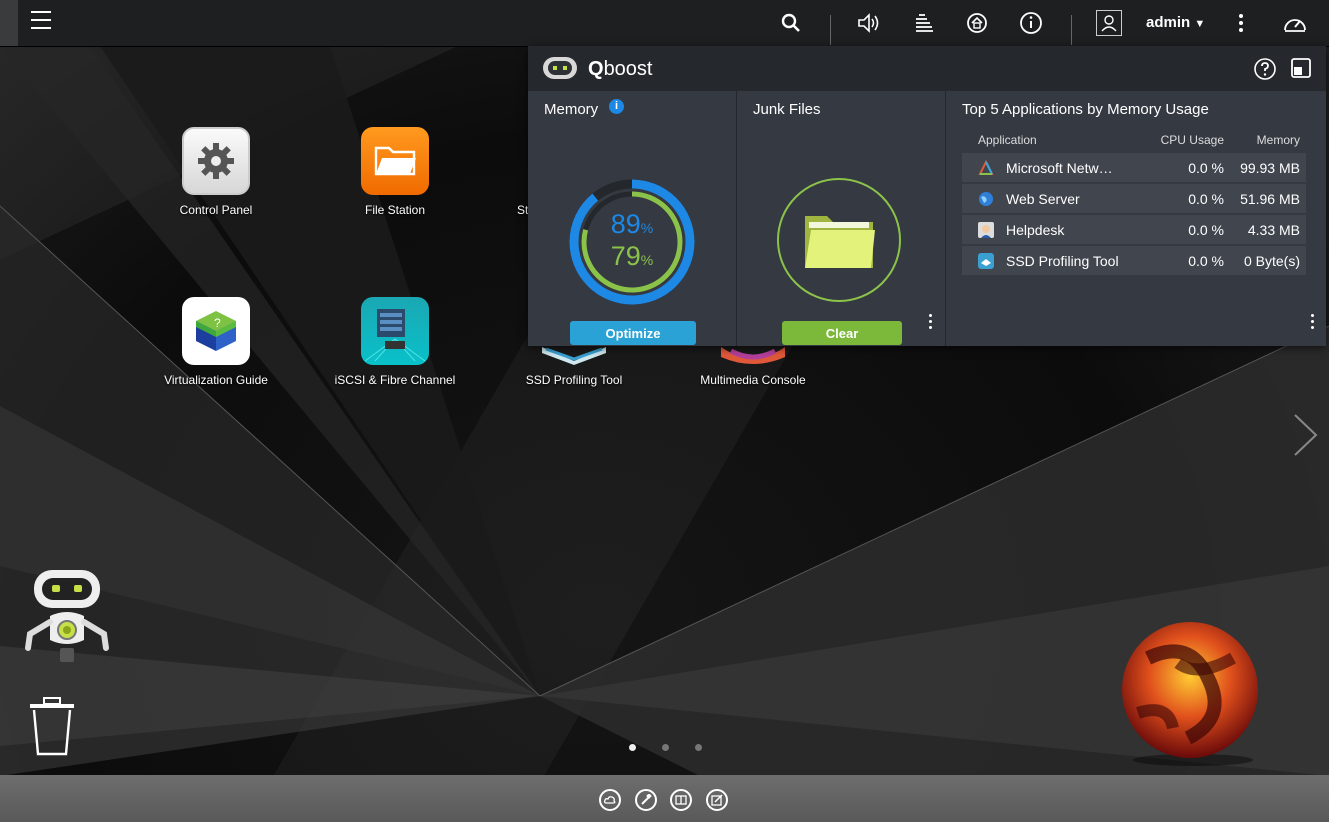 Image resolution: width=1329 pixels, height=822 pixels. I want to click on more-options-icon, so click(1241, 23).